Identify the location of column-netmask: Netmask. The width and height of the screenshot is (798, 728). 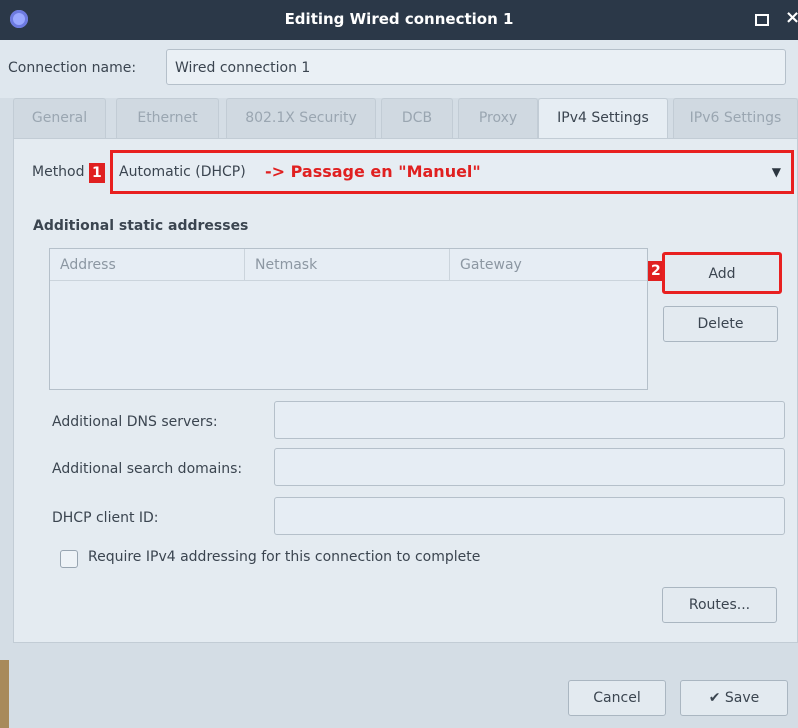
(347, 265).